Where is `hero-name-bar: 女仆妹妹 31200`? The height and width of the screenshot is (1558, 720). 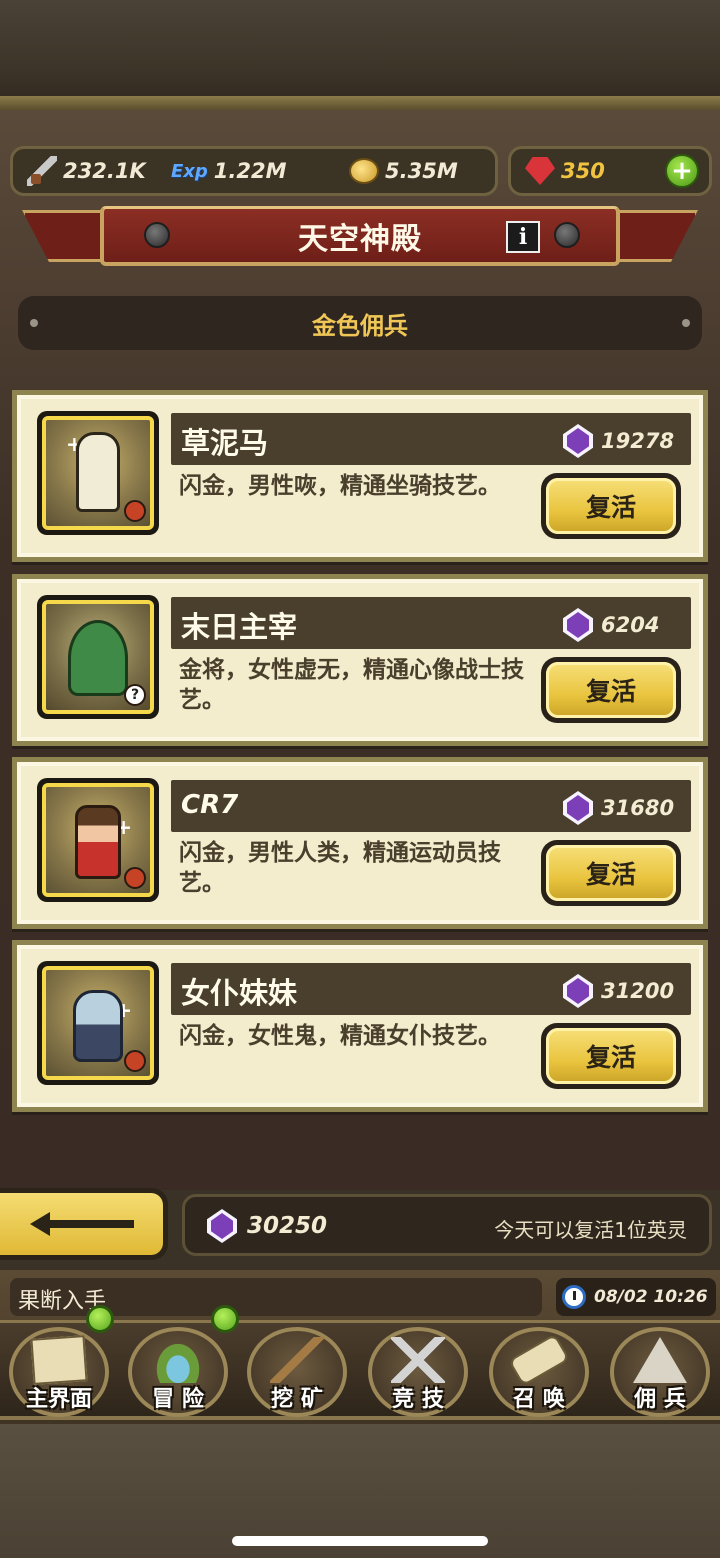
hero-name-bar: 女仆妹妹 31200 is located at coordinates (431, 989).